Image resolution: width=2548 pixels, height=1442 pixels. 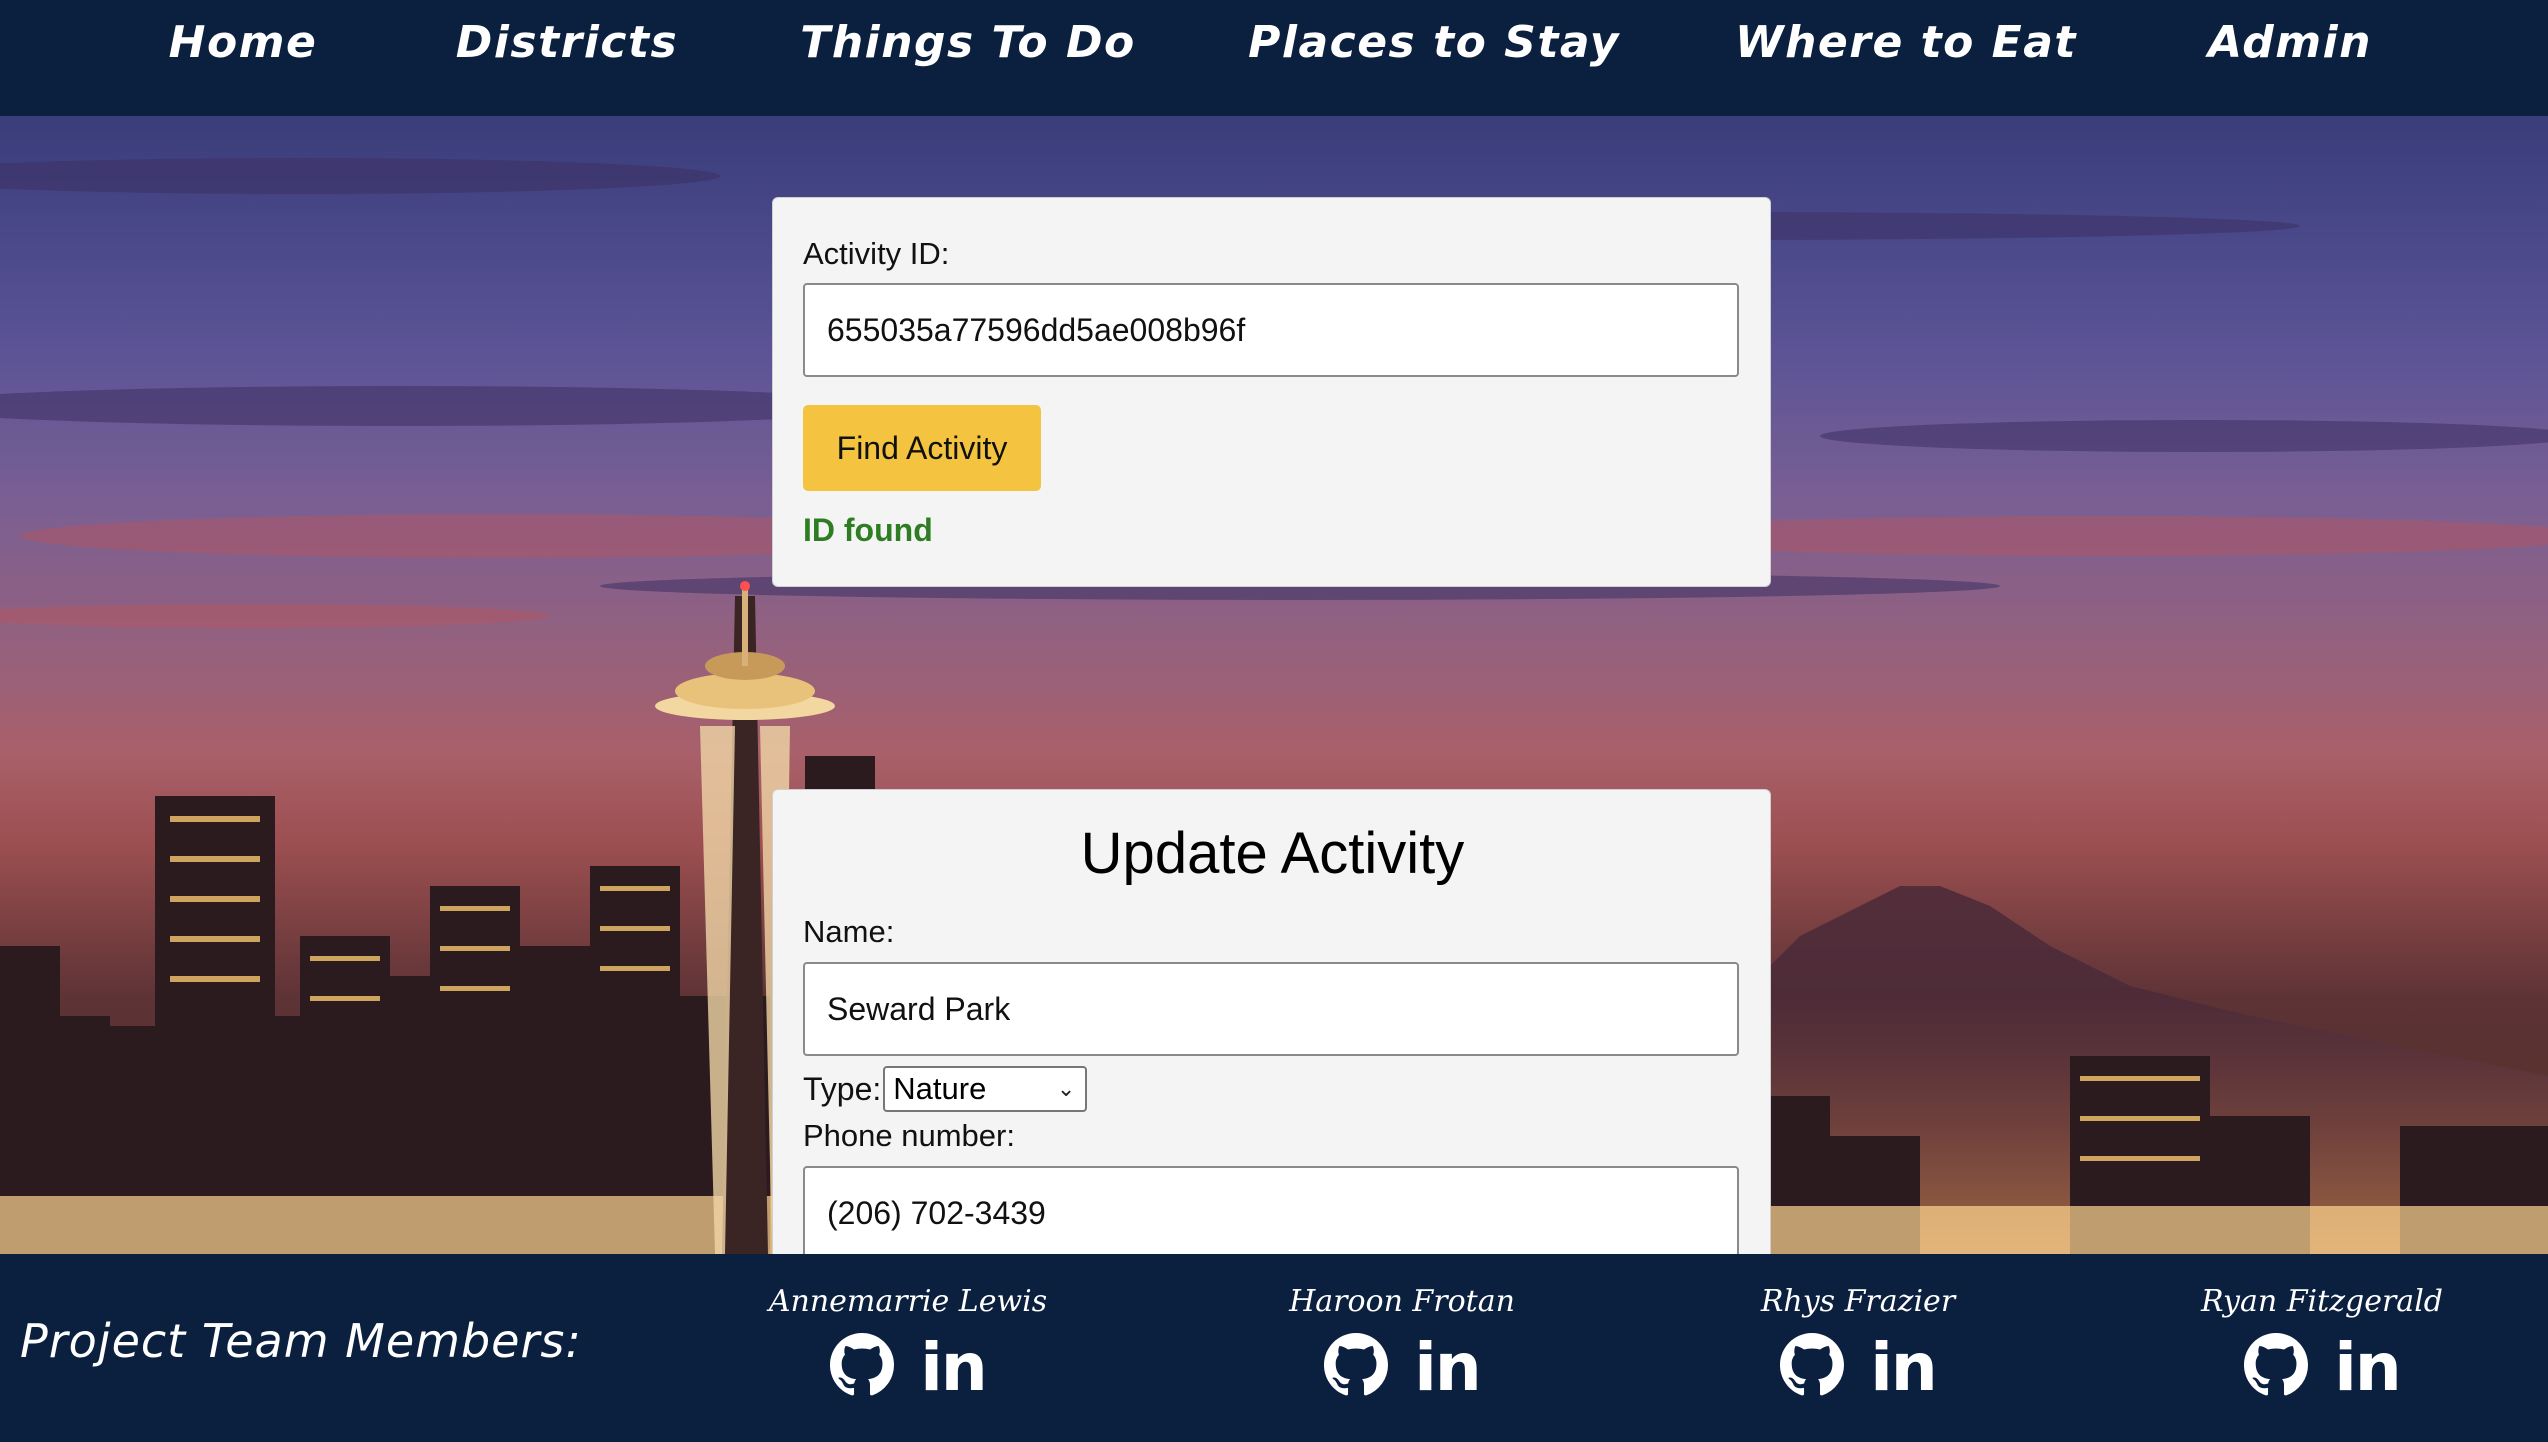 I want to click on team-member: Ryan Fitzgerald in, so click(x=2322, y=1343).